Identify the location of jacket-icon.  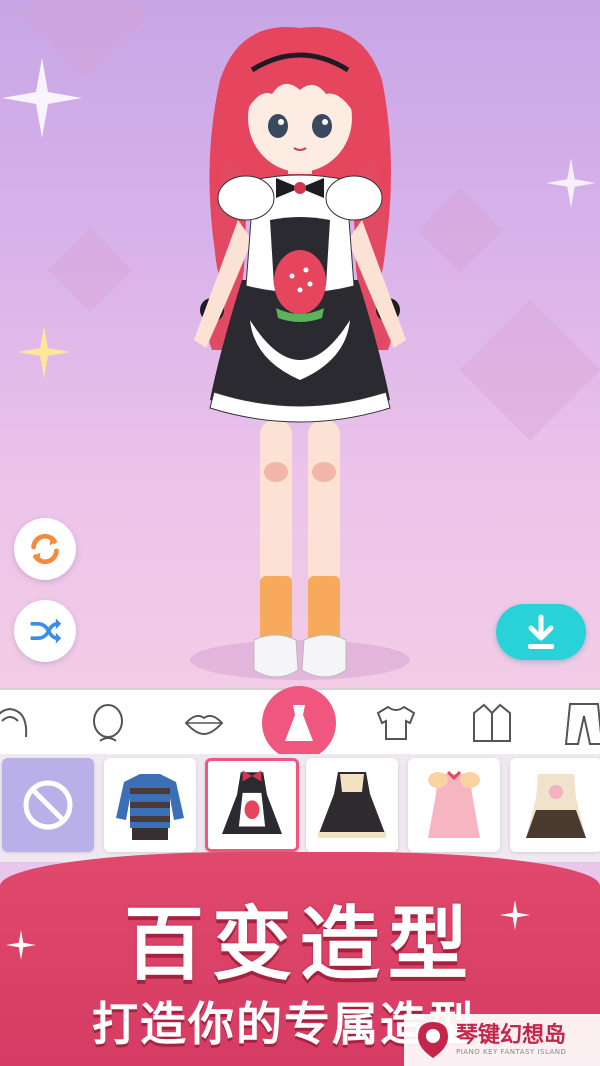
(492, 722).